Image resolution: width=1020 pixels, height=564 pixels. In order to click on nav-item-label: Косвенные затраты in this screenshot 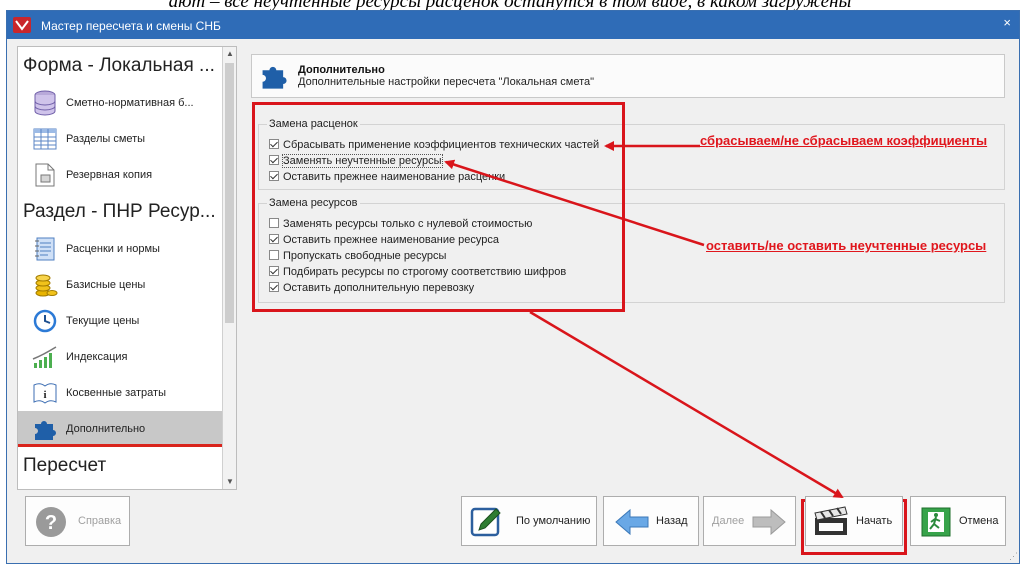, I will do `click(116, 393)`.